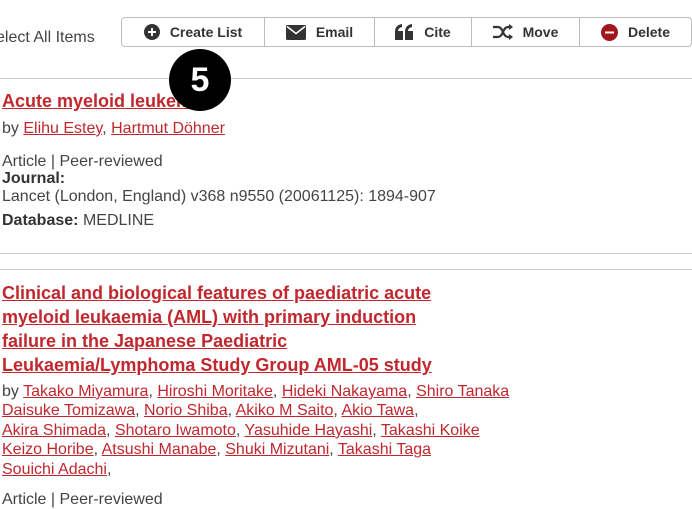  Describe the element at coordinates (175, 430) in the screenshot. I see `author-link: Shotaro Iwamoto` at that location.